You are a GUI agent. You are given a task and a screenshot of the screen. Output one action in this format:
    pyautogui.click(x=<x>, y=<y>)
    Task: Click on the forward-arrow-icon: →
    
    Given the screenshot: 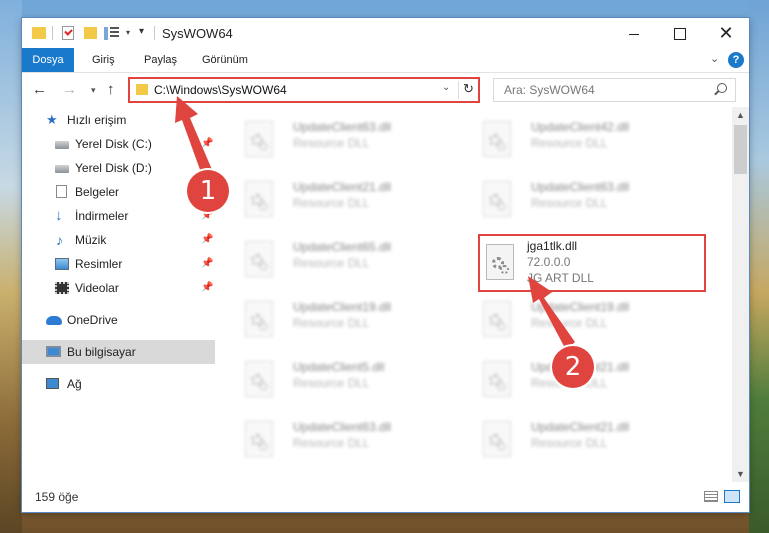 What is the action you would take?
    pyautogui.click(x=69, y=89)
    